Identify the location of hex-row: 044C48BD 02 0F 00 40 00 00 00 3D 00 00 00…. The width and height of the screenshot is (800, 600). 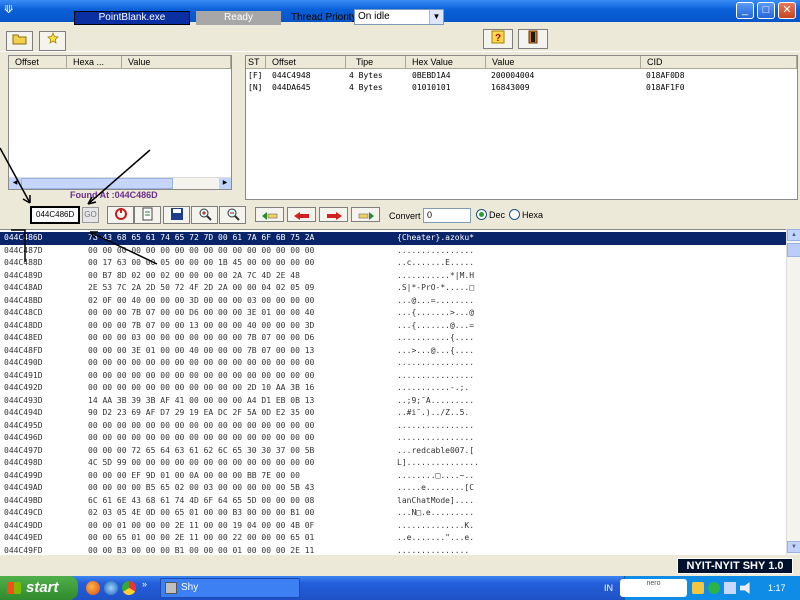
(393, 301).